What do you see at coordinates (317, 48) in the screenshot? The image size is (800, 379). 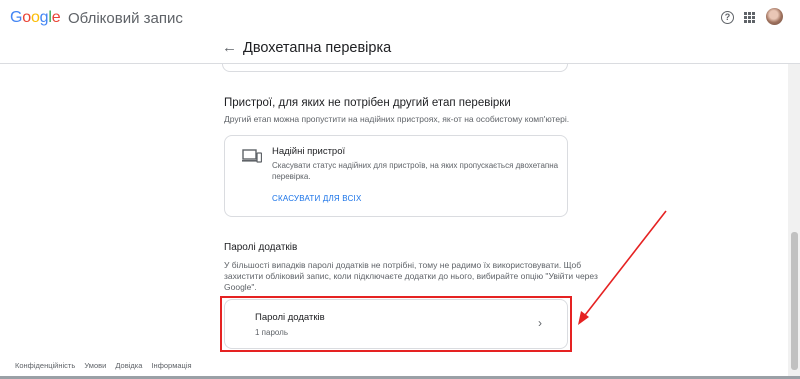 I see `page-title: Двохетапна перевірка` at bounding box center [317, 48].